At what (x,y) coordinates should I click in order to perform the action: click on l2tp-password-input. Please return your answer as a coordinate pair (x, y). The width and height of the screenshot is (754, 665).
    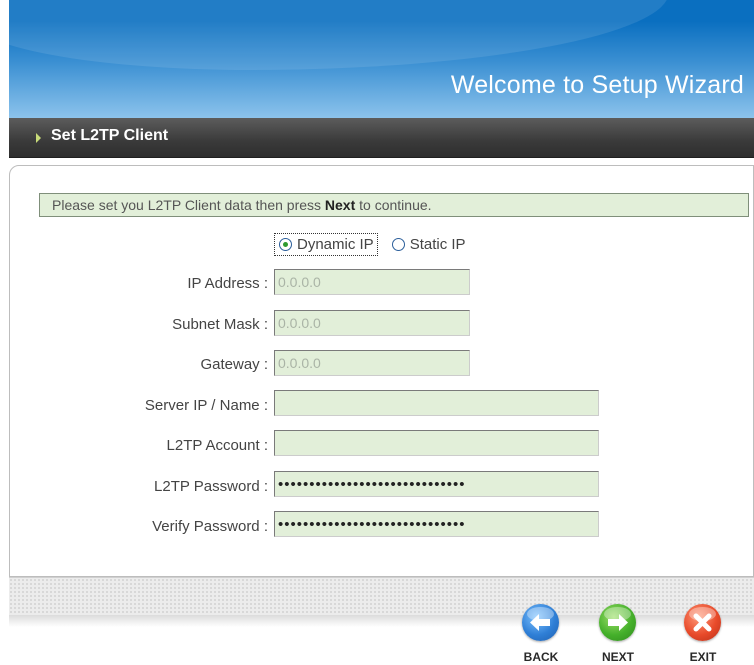
    Looking at the image, I should click on (436, 484).